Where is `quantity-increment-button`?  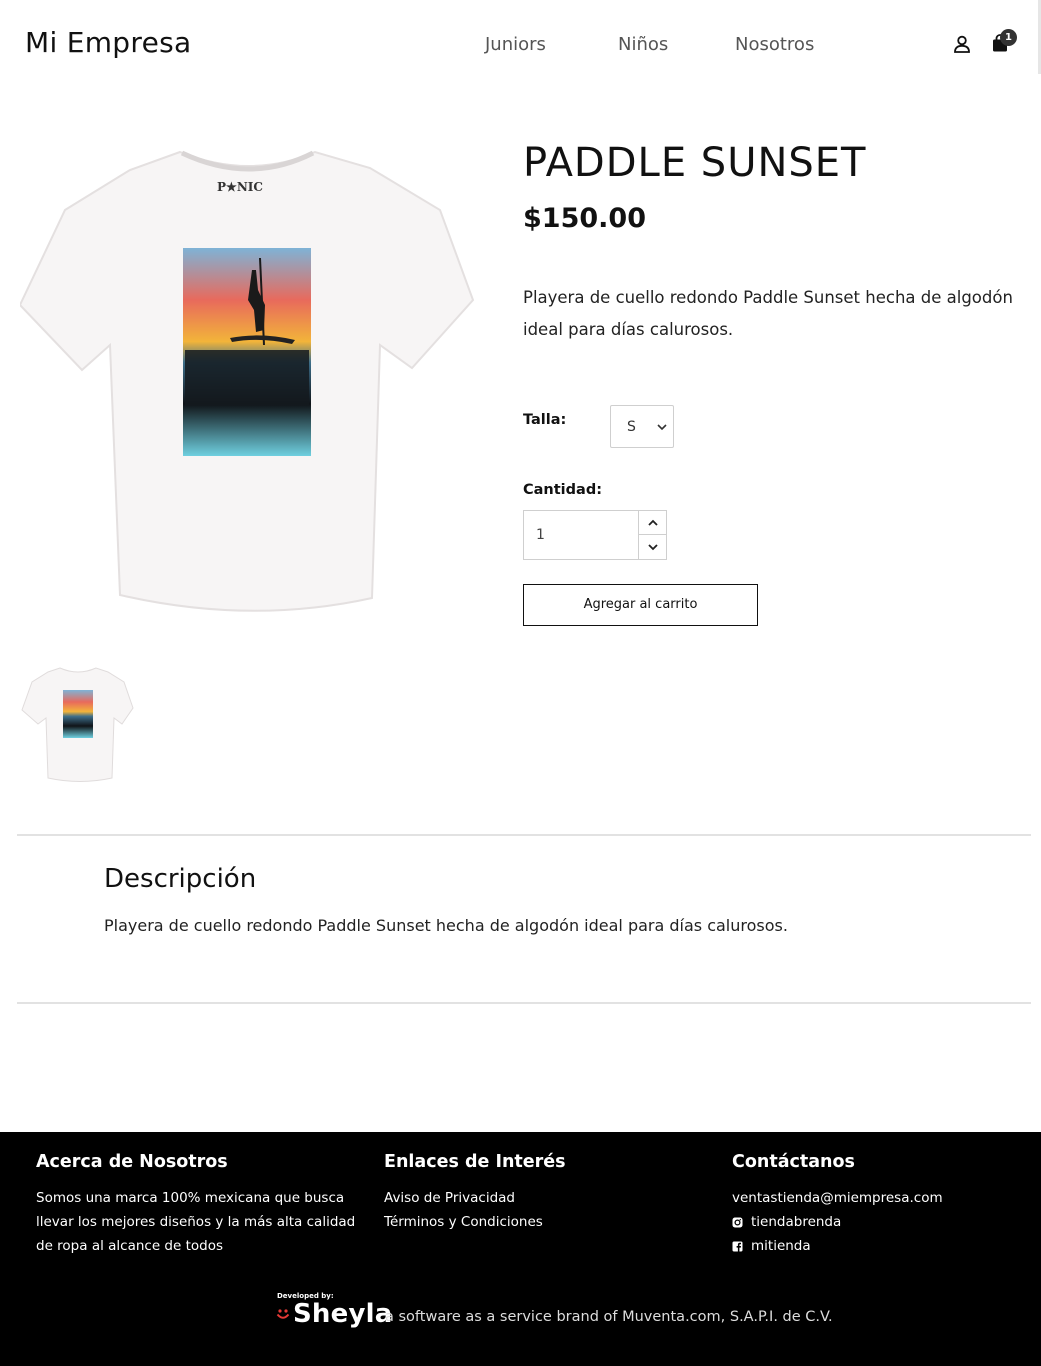
quantity-increment-button is located at coordinates (652, 523).